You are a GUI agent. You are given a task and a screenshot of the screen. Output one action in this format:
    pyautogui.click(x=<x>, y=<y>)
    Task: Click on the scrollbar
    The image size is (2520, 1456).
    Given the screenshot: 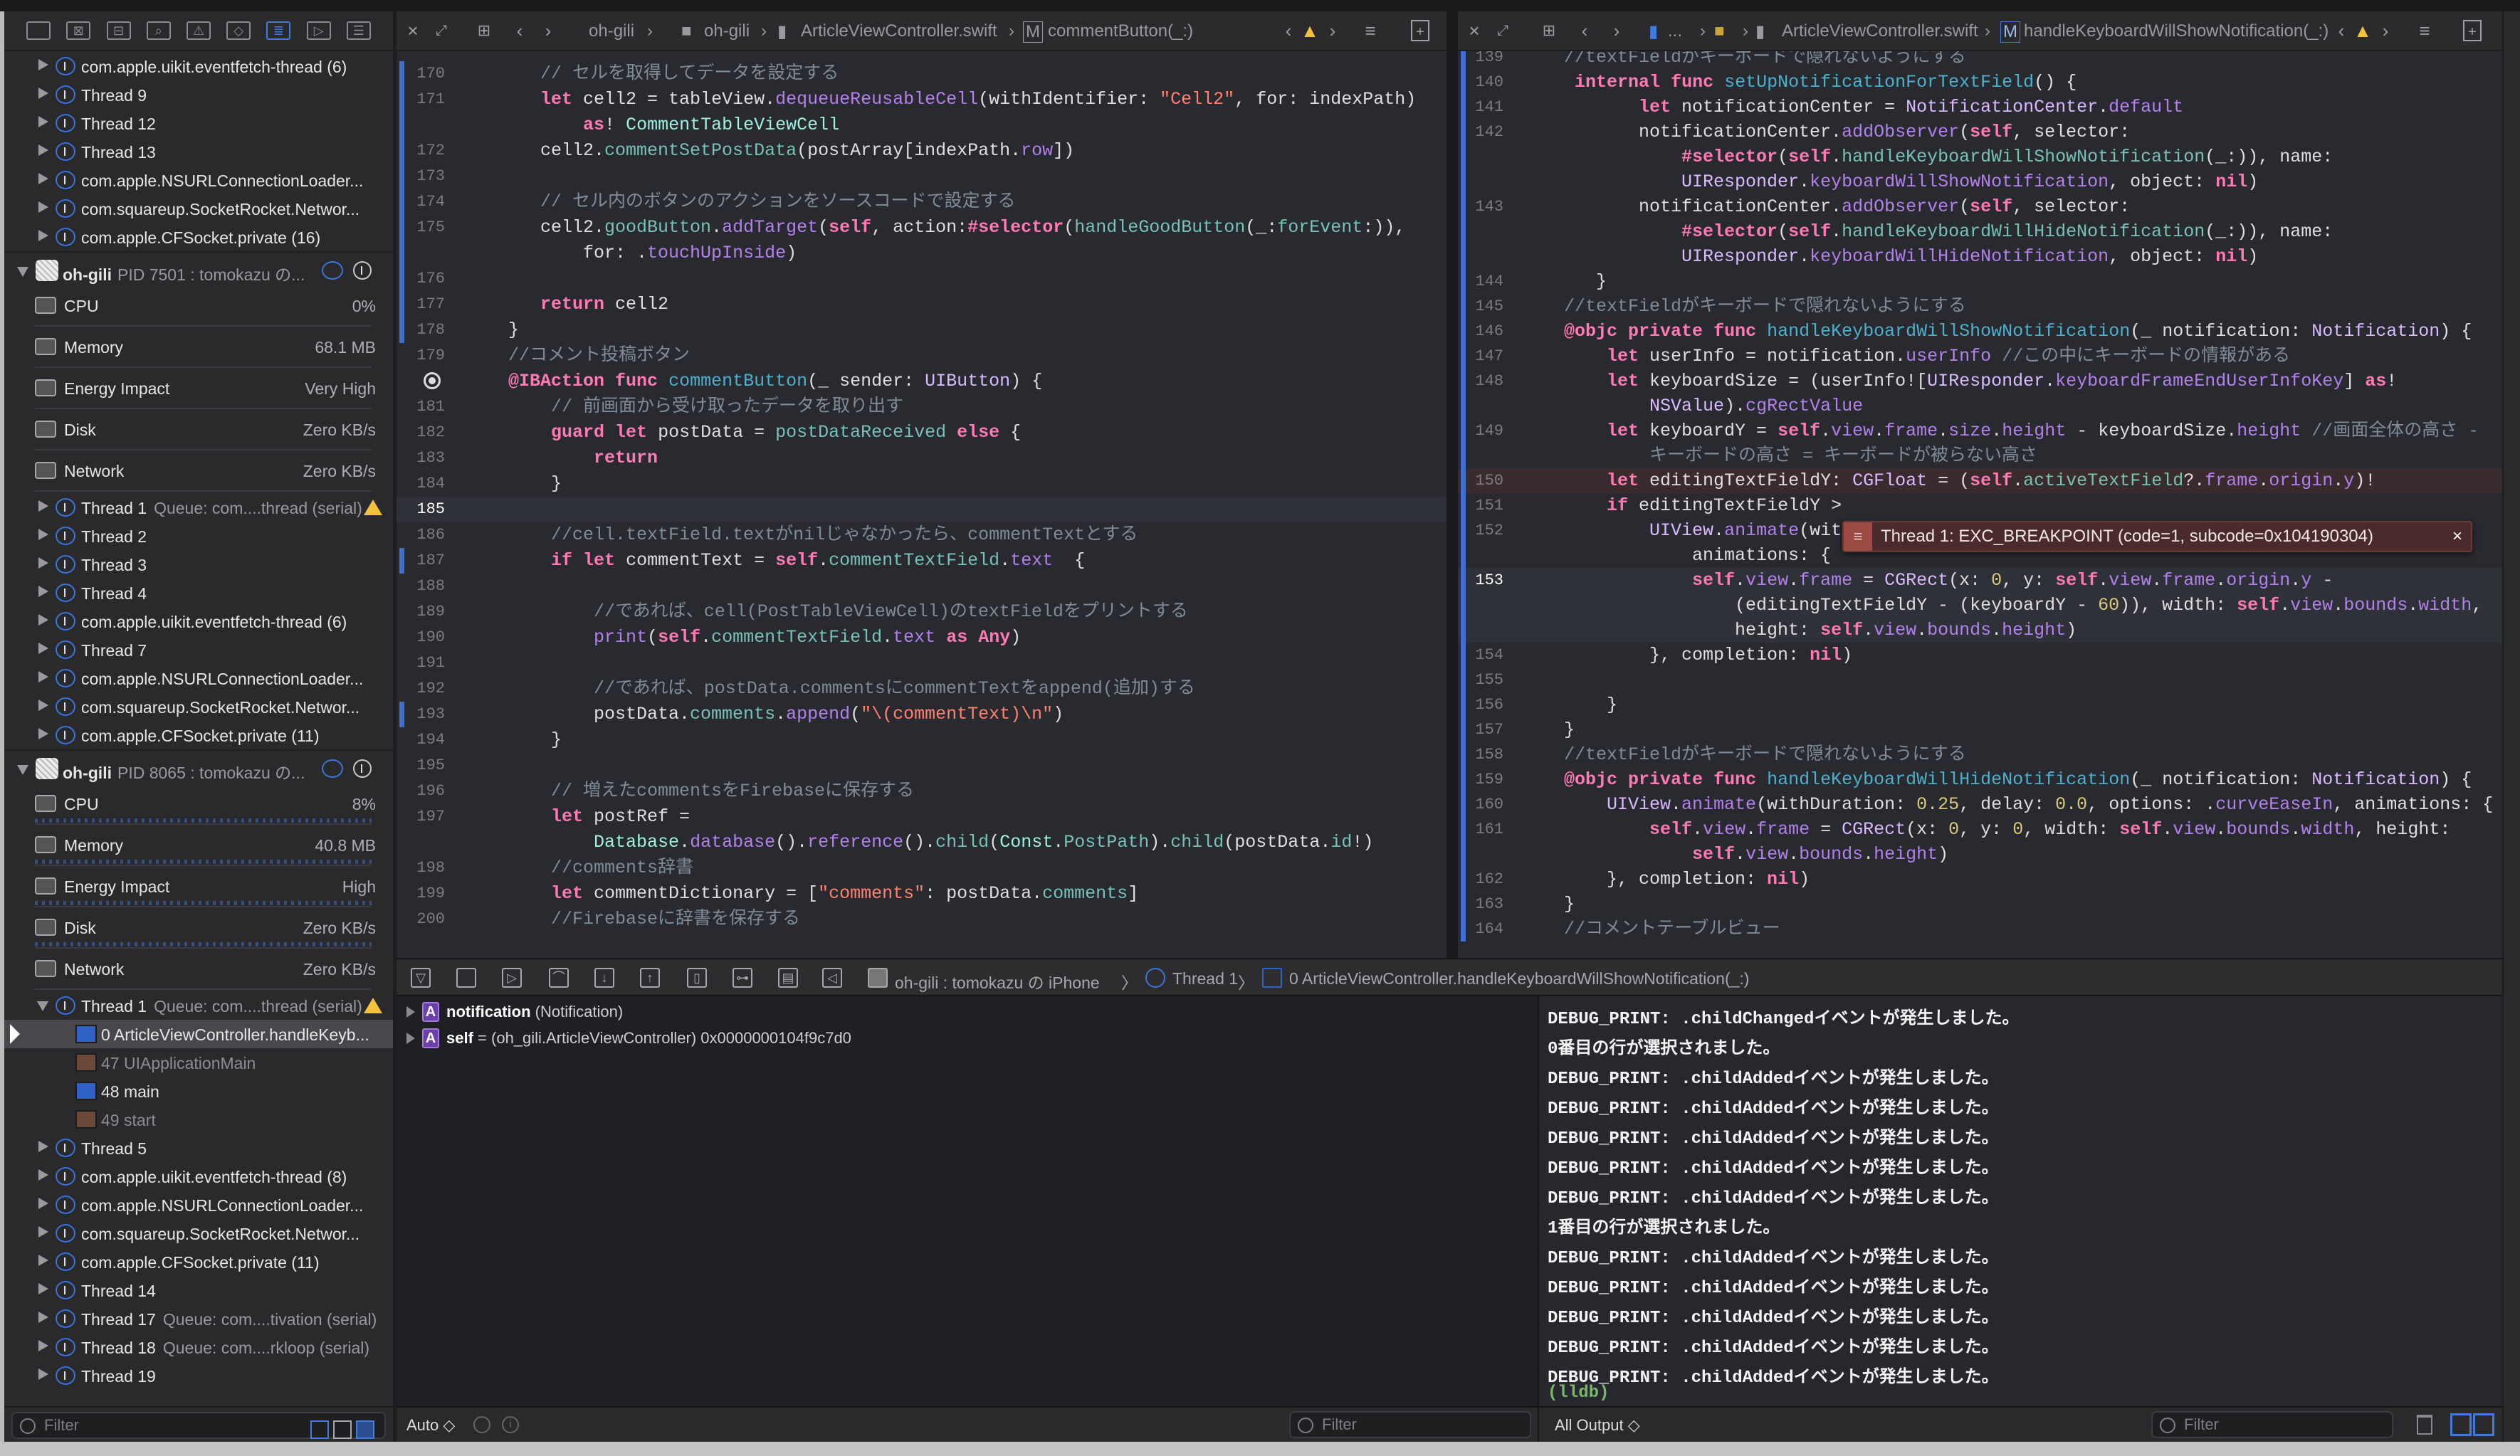 What is the action you would take?
    pyautogui.click(x=2511, y=726)
    